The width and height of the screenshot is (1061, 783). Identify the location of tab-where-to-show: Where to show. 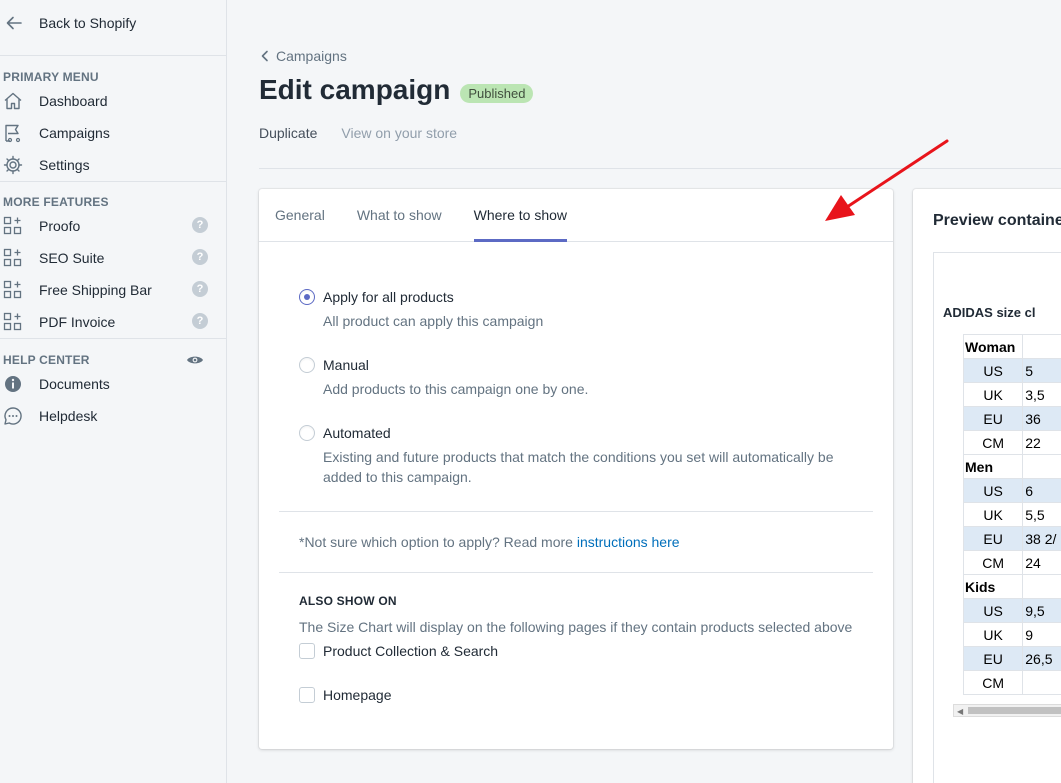
(520, 215).